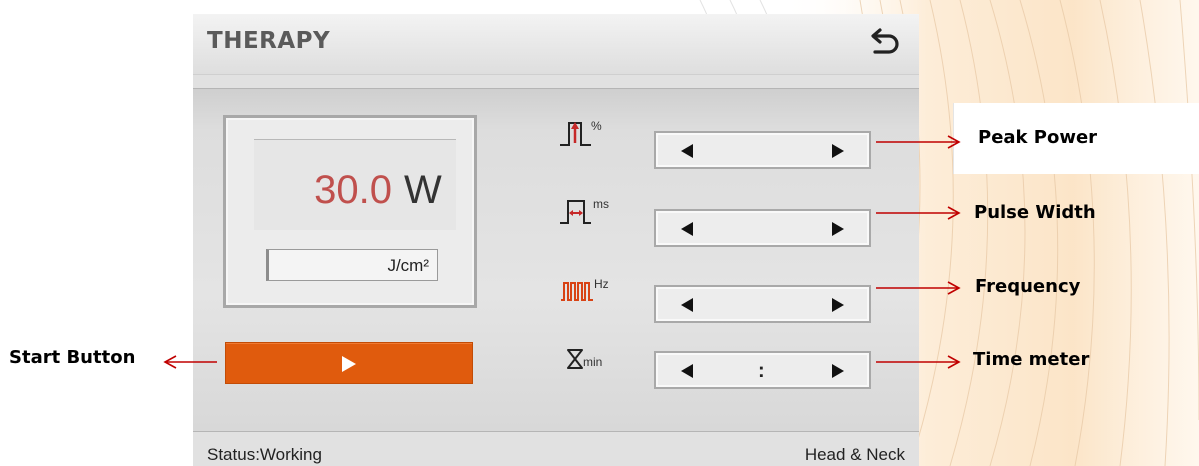  What do you see at coordinates (762, 228) in the screenshot?
I see `pulse-width-control` at bounding box center [762, 228].